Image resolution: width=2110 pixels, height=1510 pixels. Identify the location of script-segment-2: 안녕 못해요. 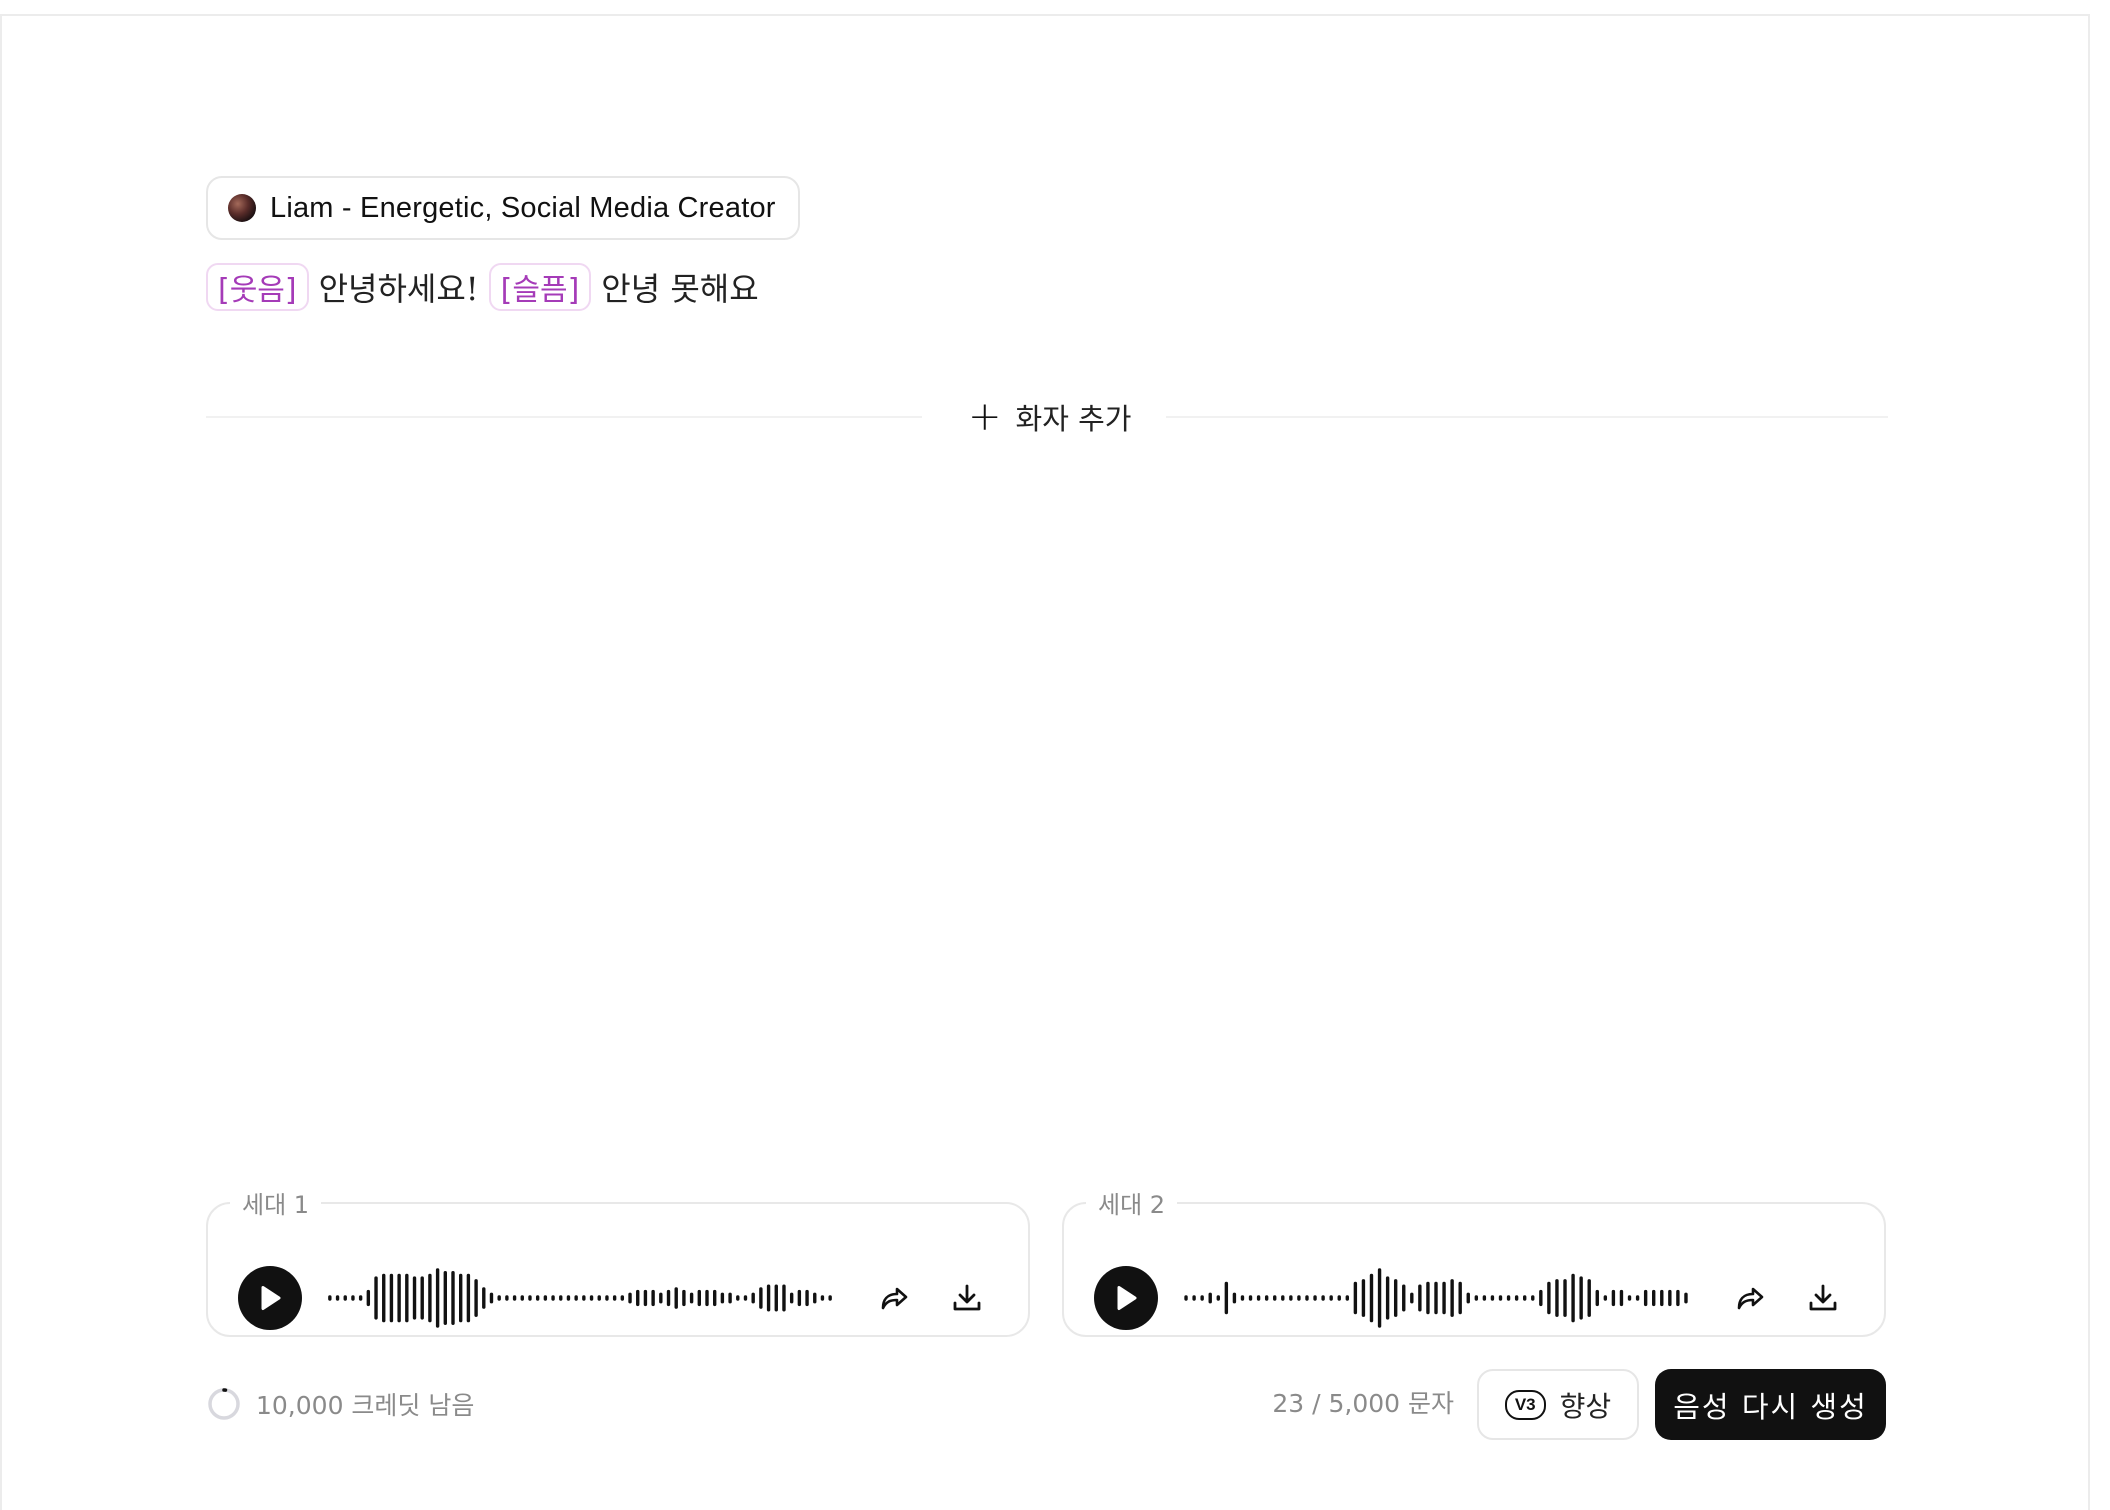
(680, 289).